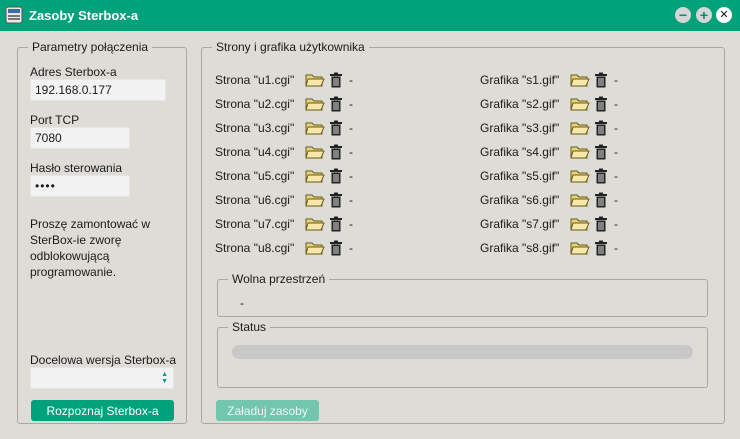  I want to click on page-row: Strona "u5.cgi" -, so click(284, 176).